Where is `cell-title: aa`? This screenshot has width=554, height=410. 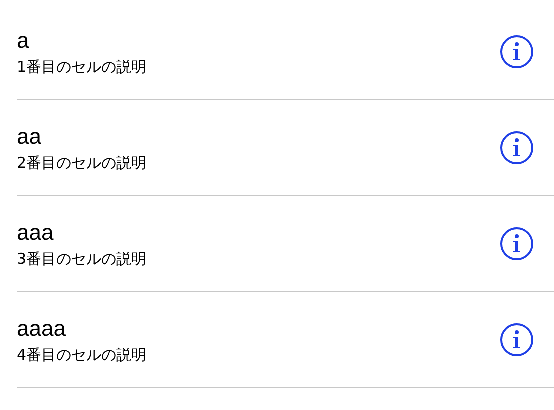
cell-title: aa is located at coordinates (29, 136).